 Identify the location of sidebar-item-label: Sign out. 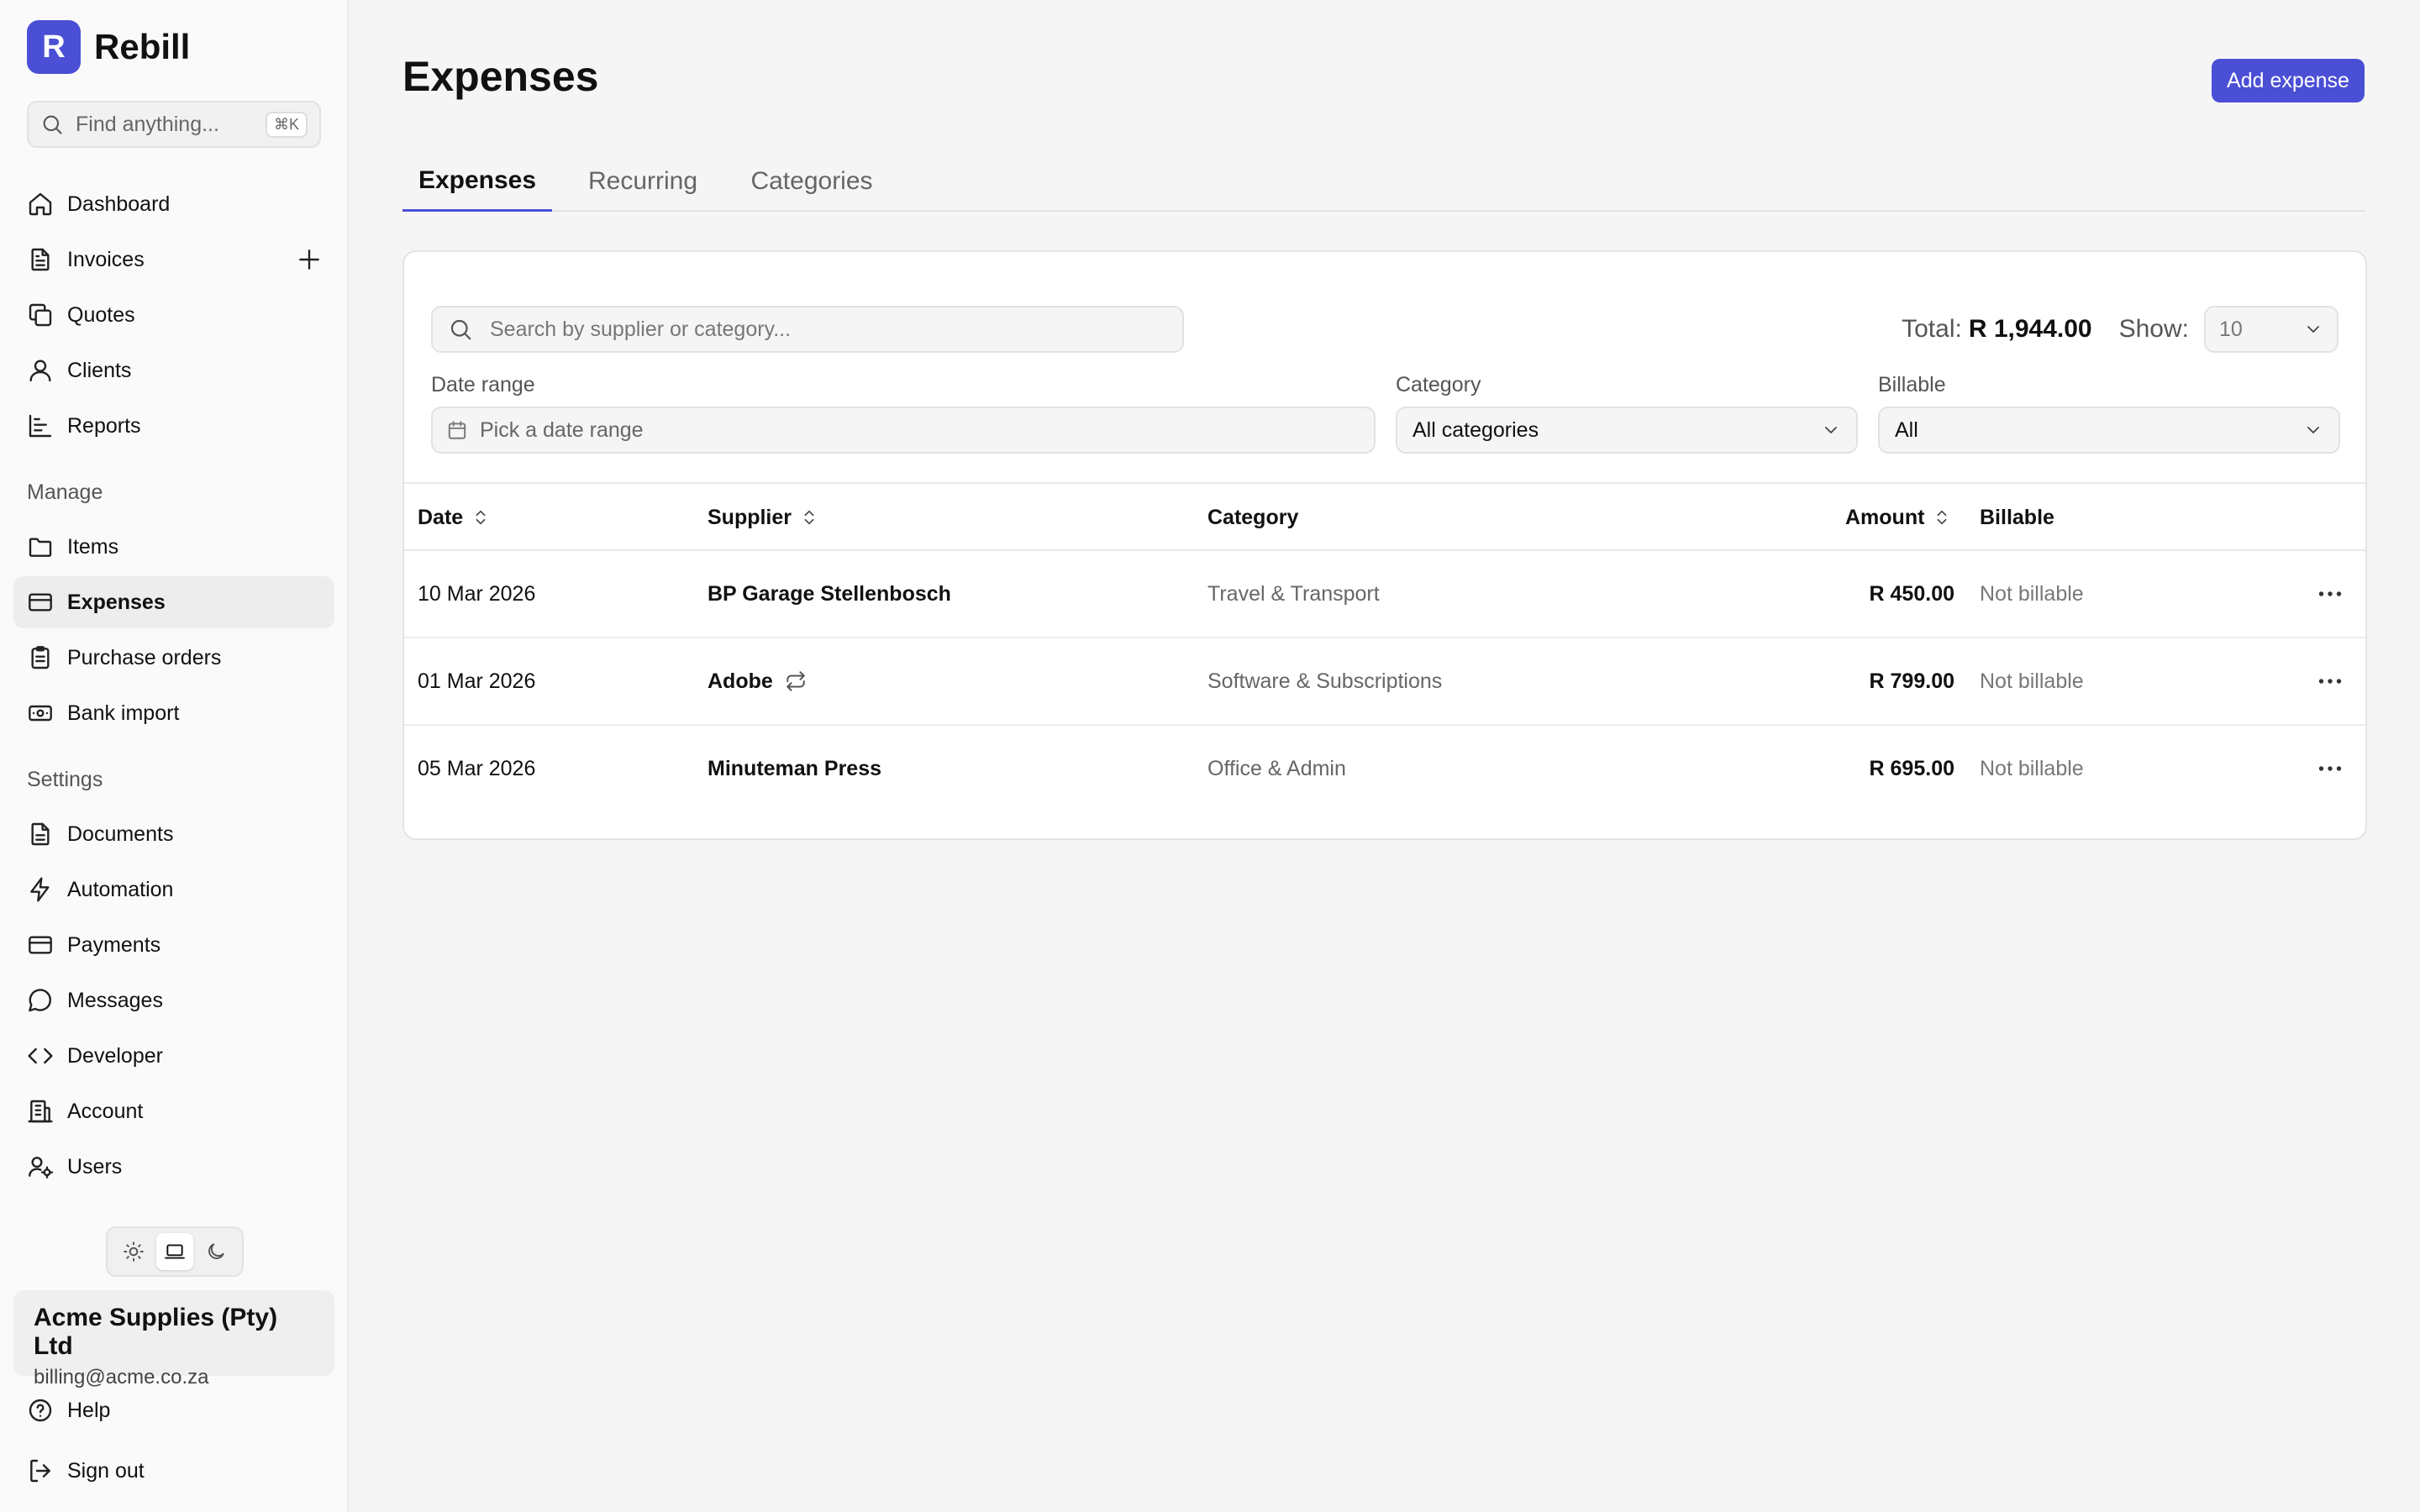
(106, 1470).